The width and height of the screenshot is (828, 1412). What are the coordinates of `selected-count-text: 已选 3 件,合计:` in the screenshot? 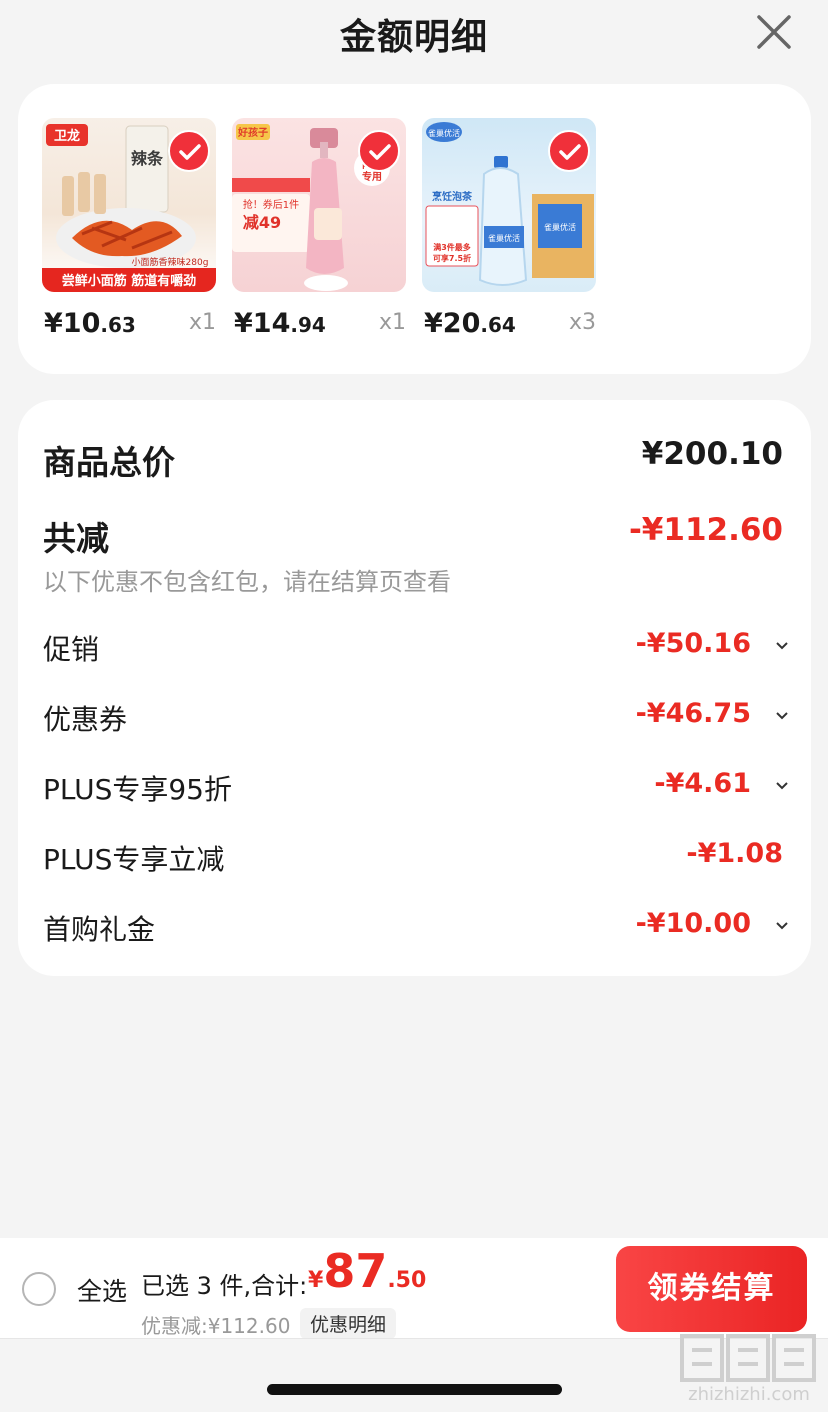 It's located at (224, 1286).